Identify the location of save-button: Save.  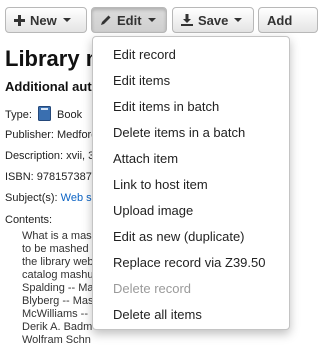
(213, 20).